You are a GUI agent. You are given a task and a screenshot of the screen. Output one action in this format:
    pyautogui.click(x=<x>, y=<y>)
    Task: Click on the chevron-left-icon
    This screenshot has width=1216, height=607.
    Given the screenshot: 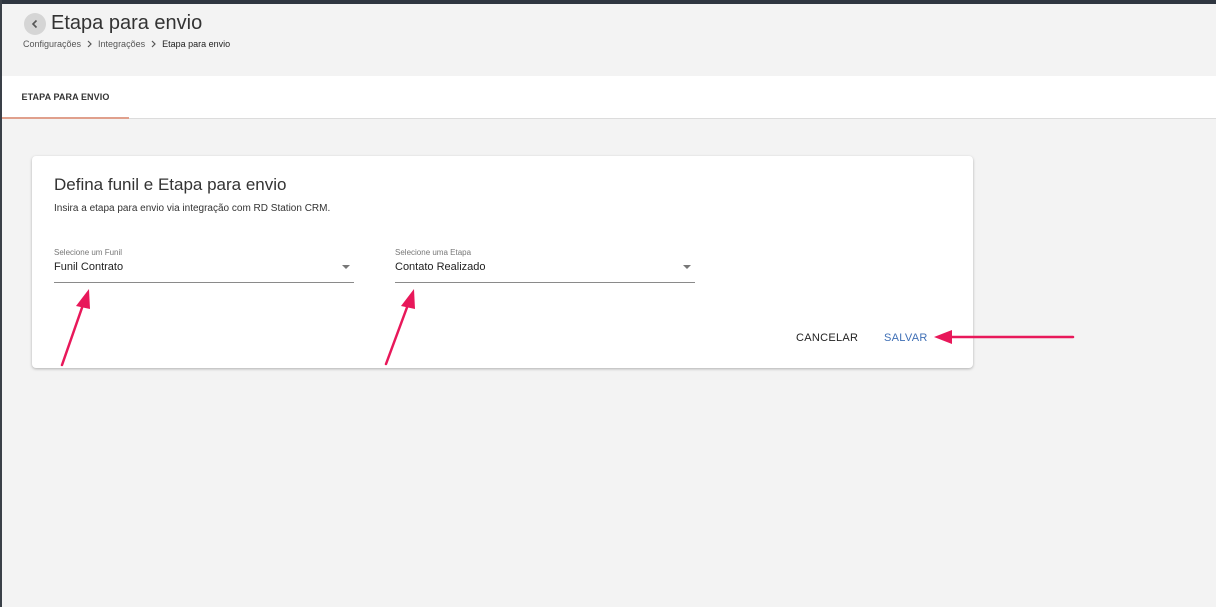 What is the action you would take?
    pyautogui.click(x=34, y=24)
    